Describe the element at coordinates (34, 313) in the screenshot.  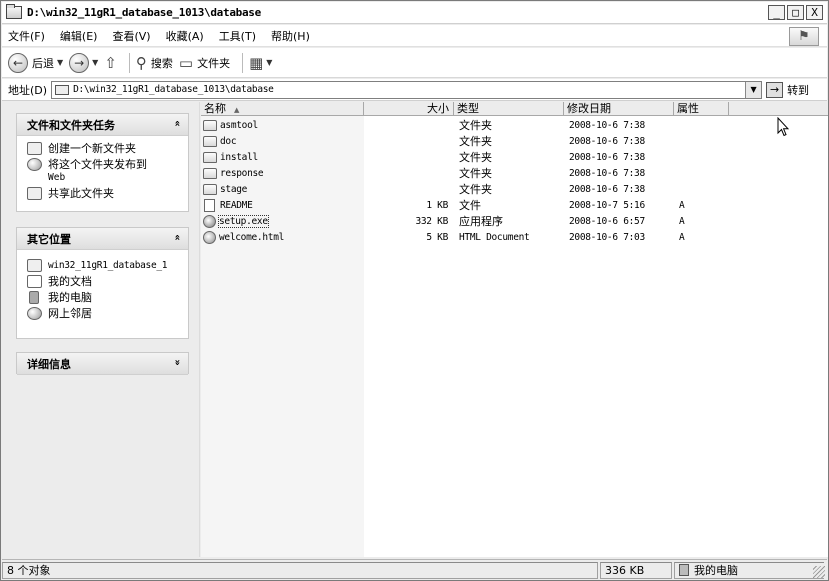
I see `network-icon` at that location.